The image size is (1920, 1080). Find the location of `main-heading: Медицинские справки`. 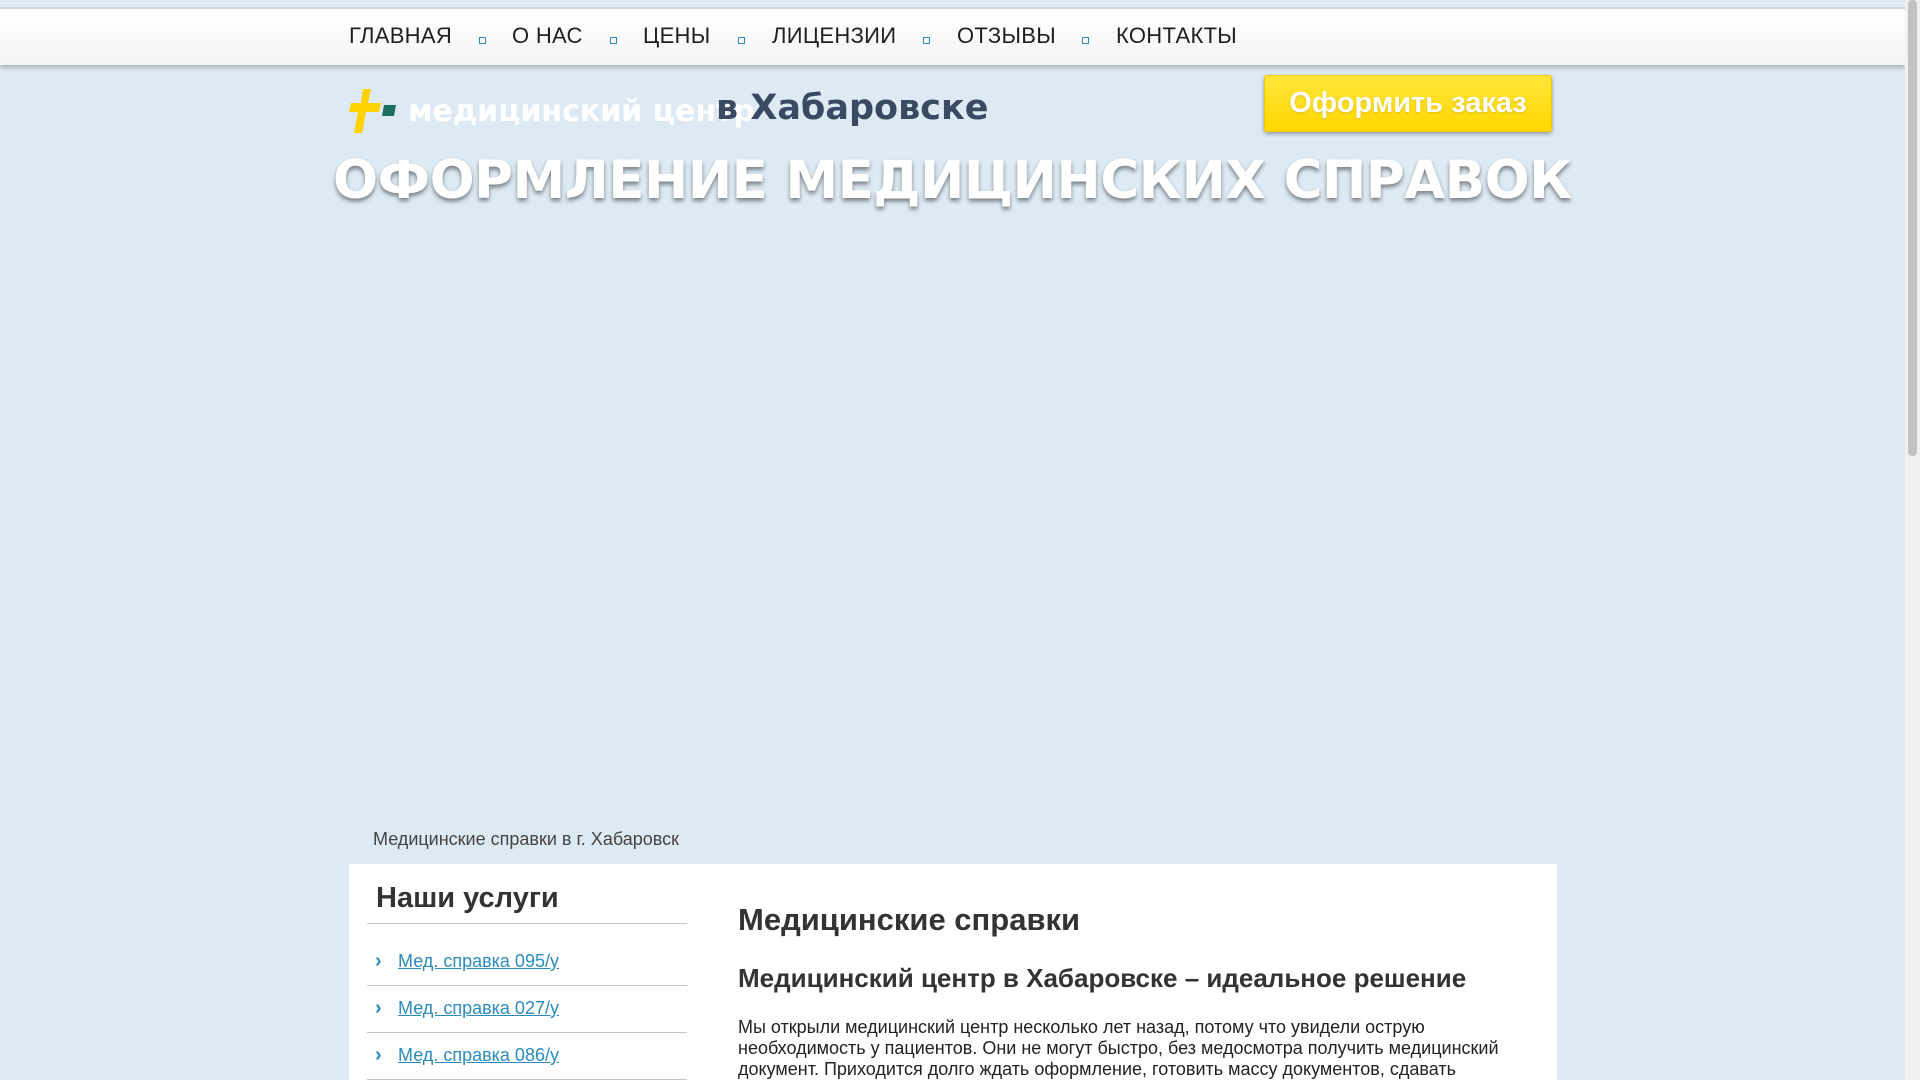

main-heading: Медицинские справки is located at coordinates (909, 919).